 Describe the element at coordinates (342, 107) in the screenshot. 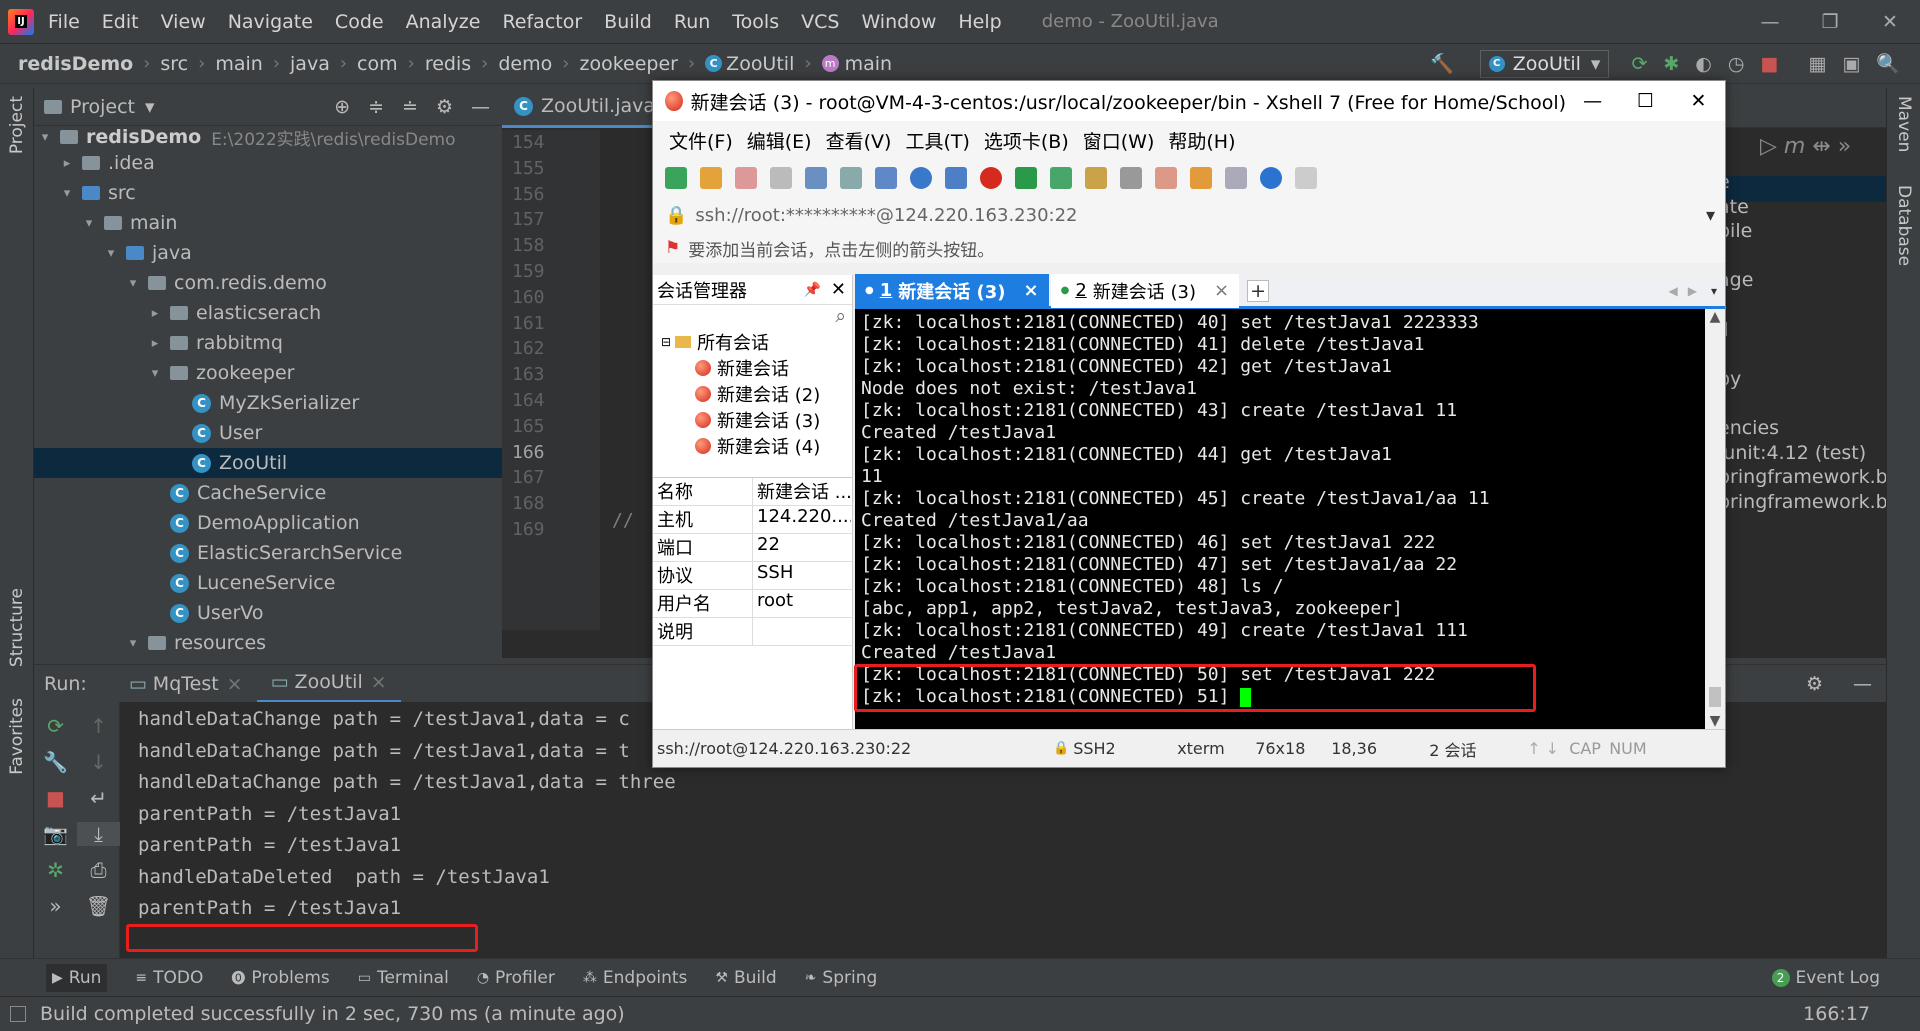

I see `target-icon: ⊕` at that location.